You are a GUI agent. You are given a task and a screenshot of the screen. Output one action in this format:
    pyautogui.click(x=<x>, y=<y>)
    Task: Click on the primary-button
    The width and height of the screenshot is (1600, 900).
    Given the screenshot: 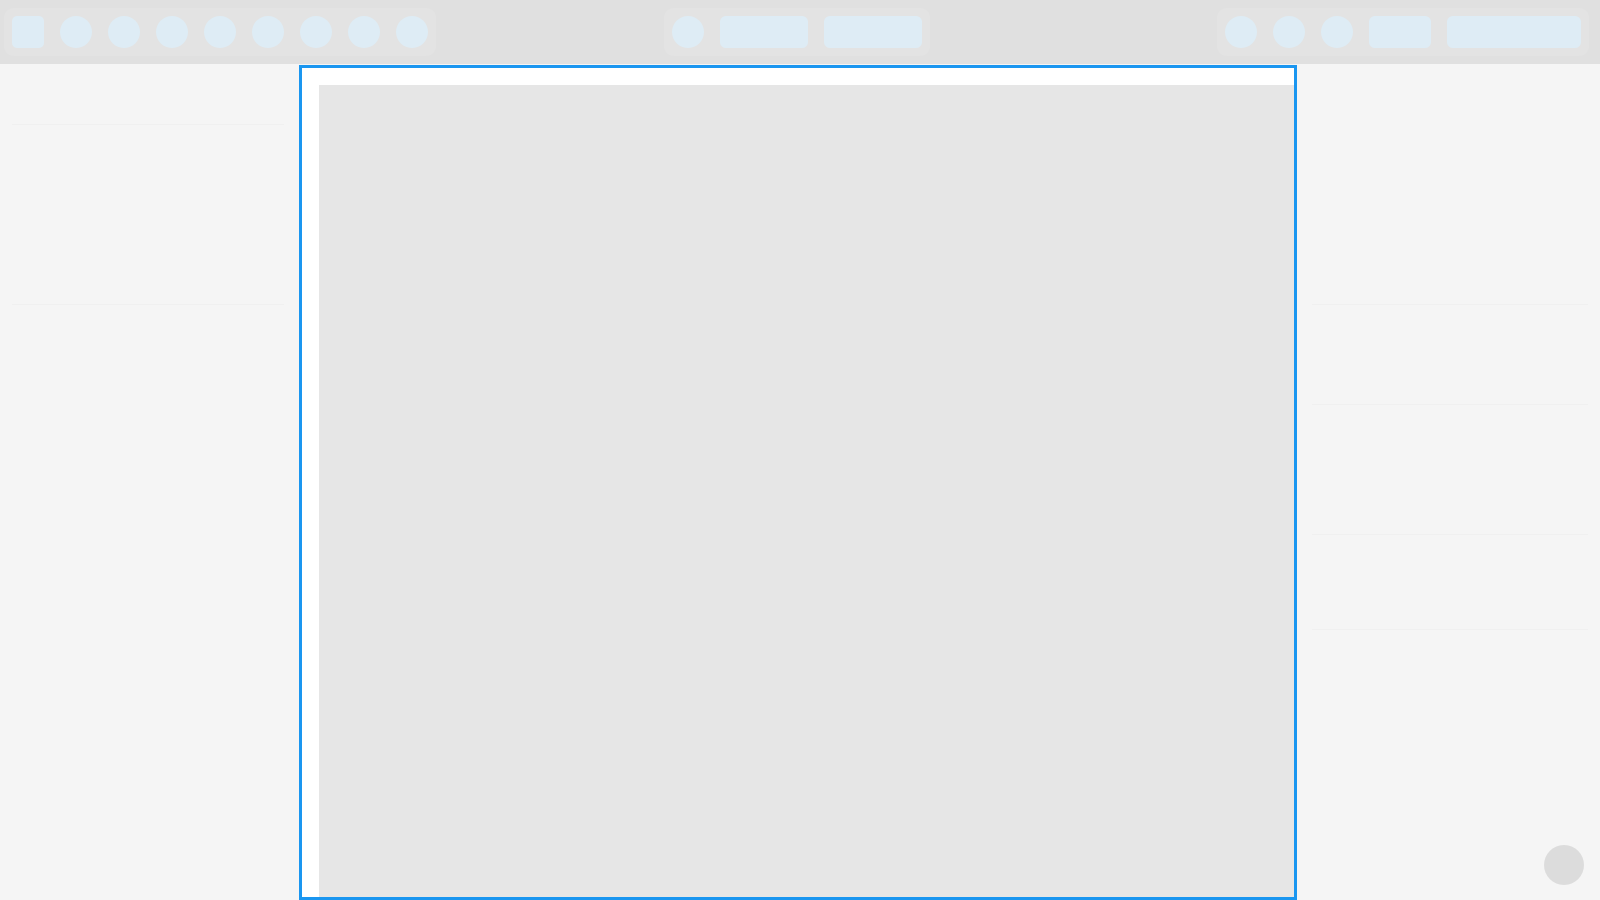 What is the action you would take?
    pyautogui.click(x=1514, y=32)
    